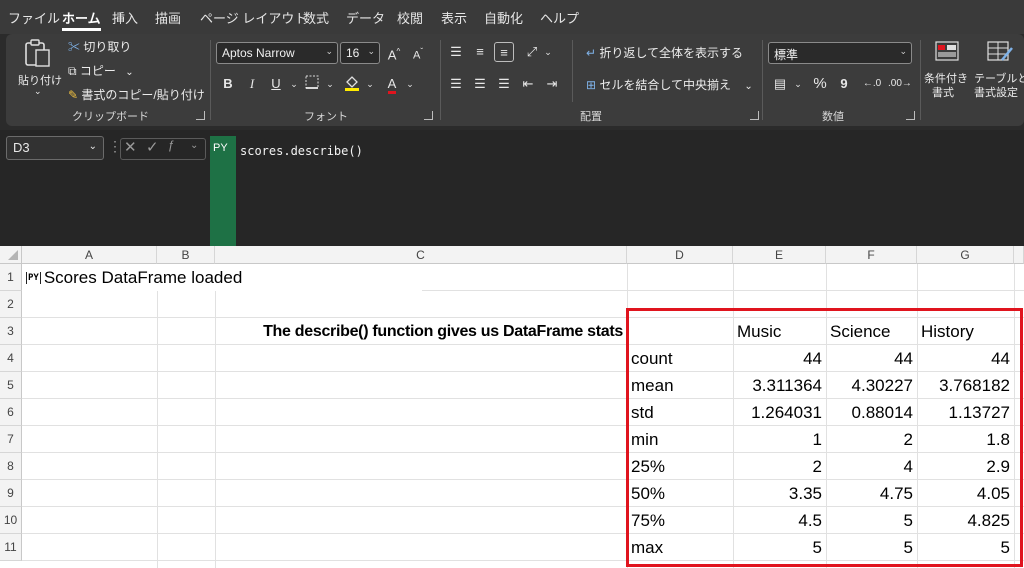 The image size is (1024, 568). What do you see at coordinates (253, 17) in the screenshot?
I see `tab-page-layout: ページ レイアウト` at bounding box center [253, 17].